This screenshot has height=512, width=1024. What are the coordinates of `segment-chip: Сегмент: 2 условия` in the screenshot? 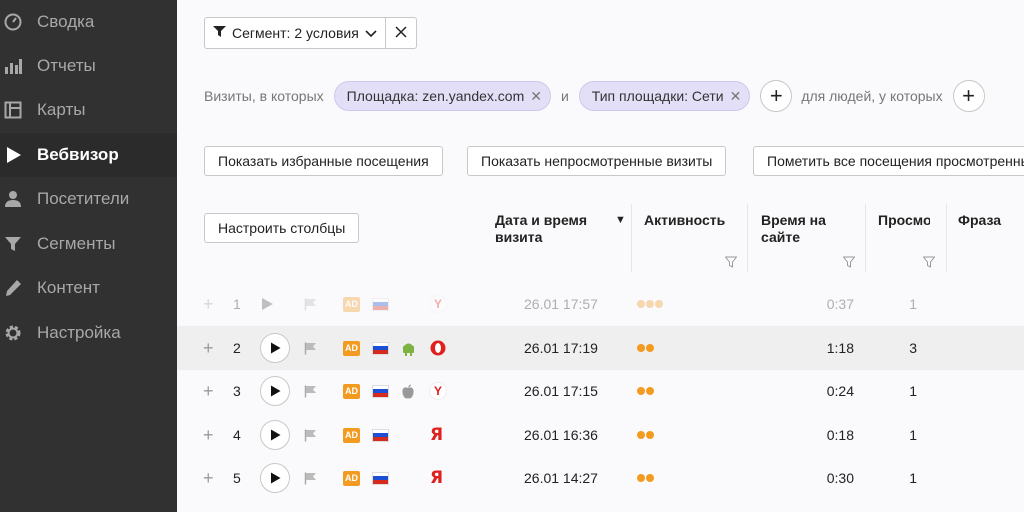 It's located at (310, 33).